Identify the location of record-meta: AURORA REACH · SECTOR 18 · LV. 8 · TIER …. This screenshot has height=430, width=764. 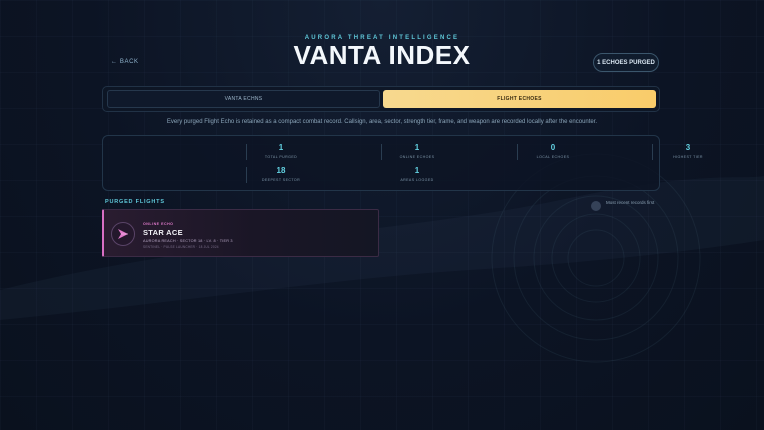
(188, 241).